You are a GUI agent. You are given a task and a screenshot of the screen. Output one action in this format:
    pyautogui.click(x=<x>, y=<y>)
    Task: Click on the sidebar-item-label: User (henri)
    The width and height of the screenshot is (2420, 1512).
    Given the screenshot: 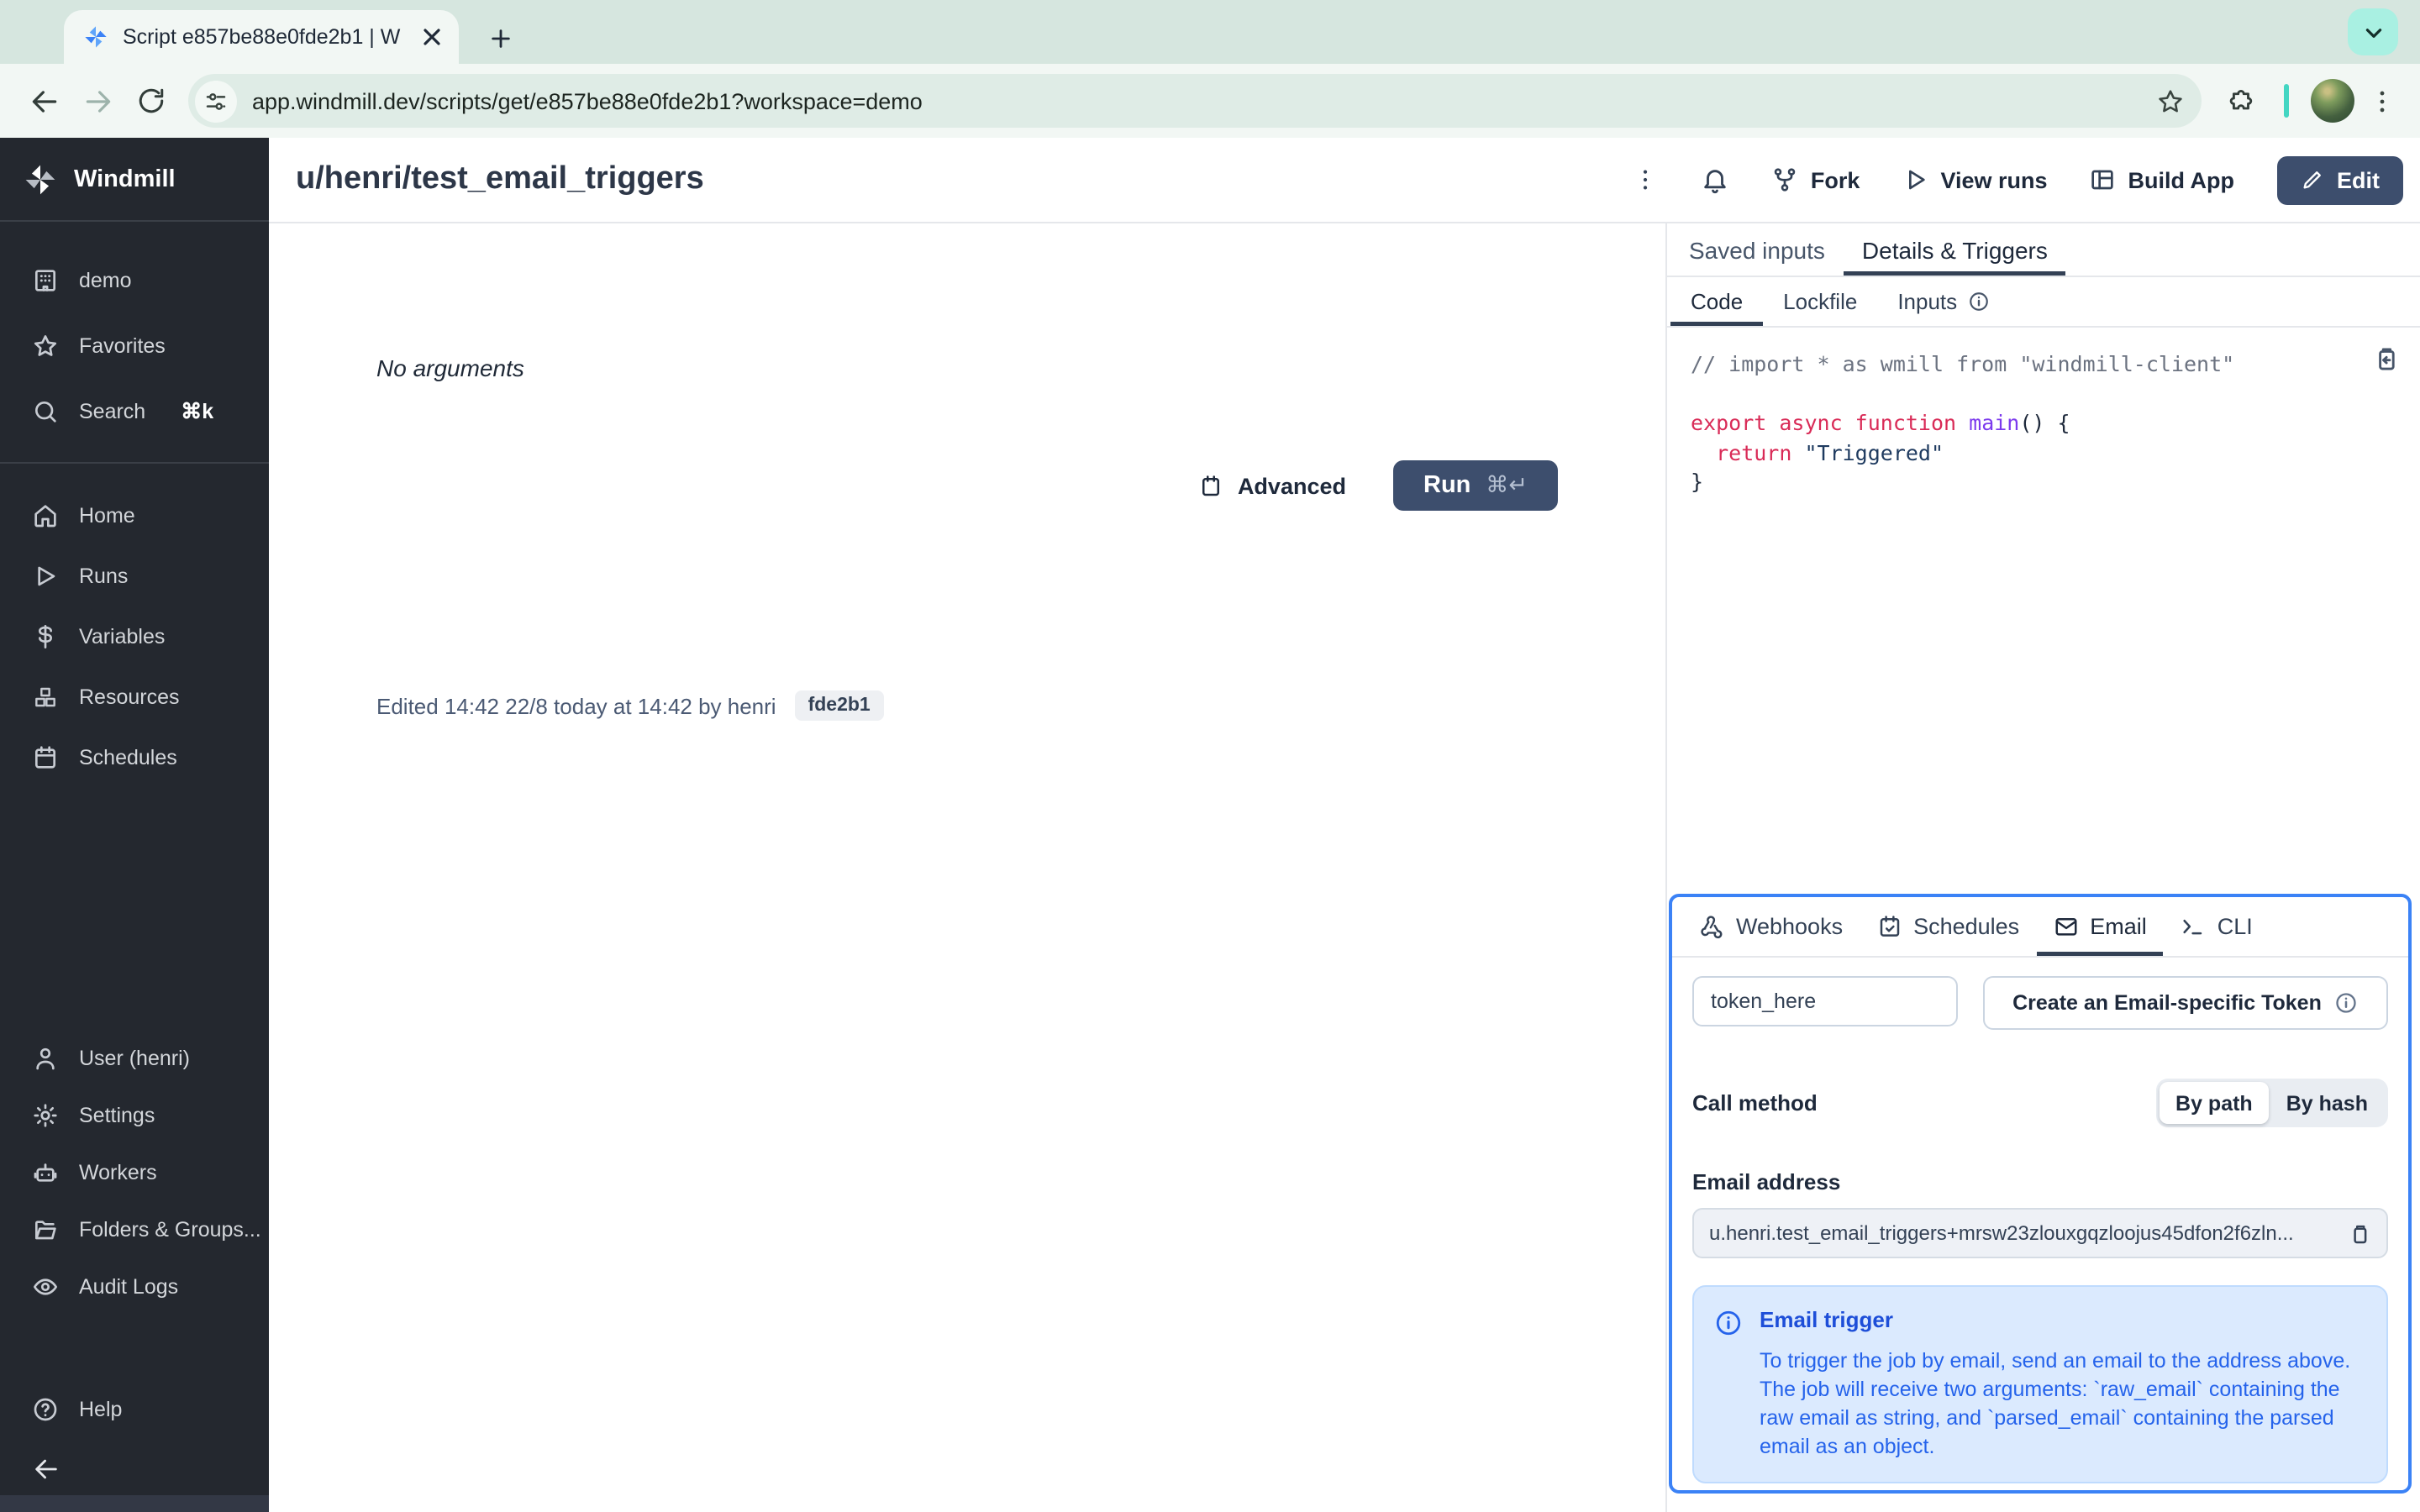 What is the action you would take?
    pyautogui.click(x=134, y=1058)
    